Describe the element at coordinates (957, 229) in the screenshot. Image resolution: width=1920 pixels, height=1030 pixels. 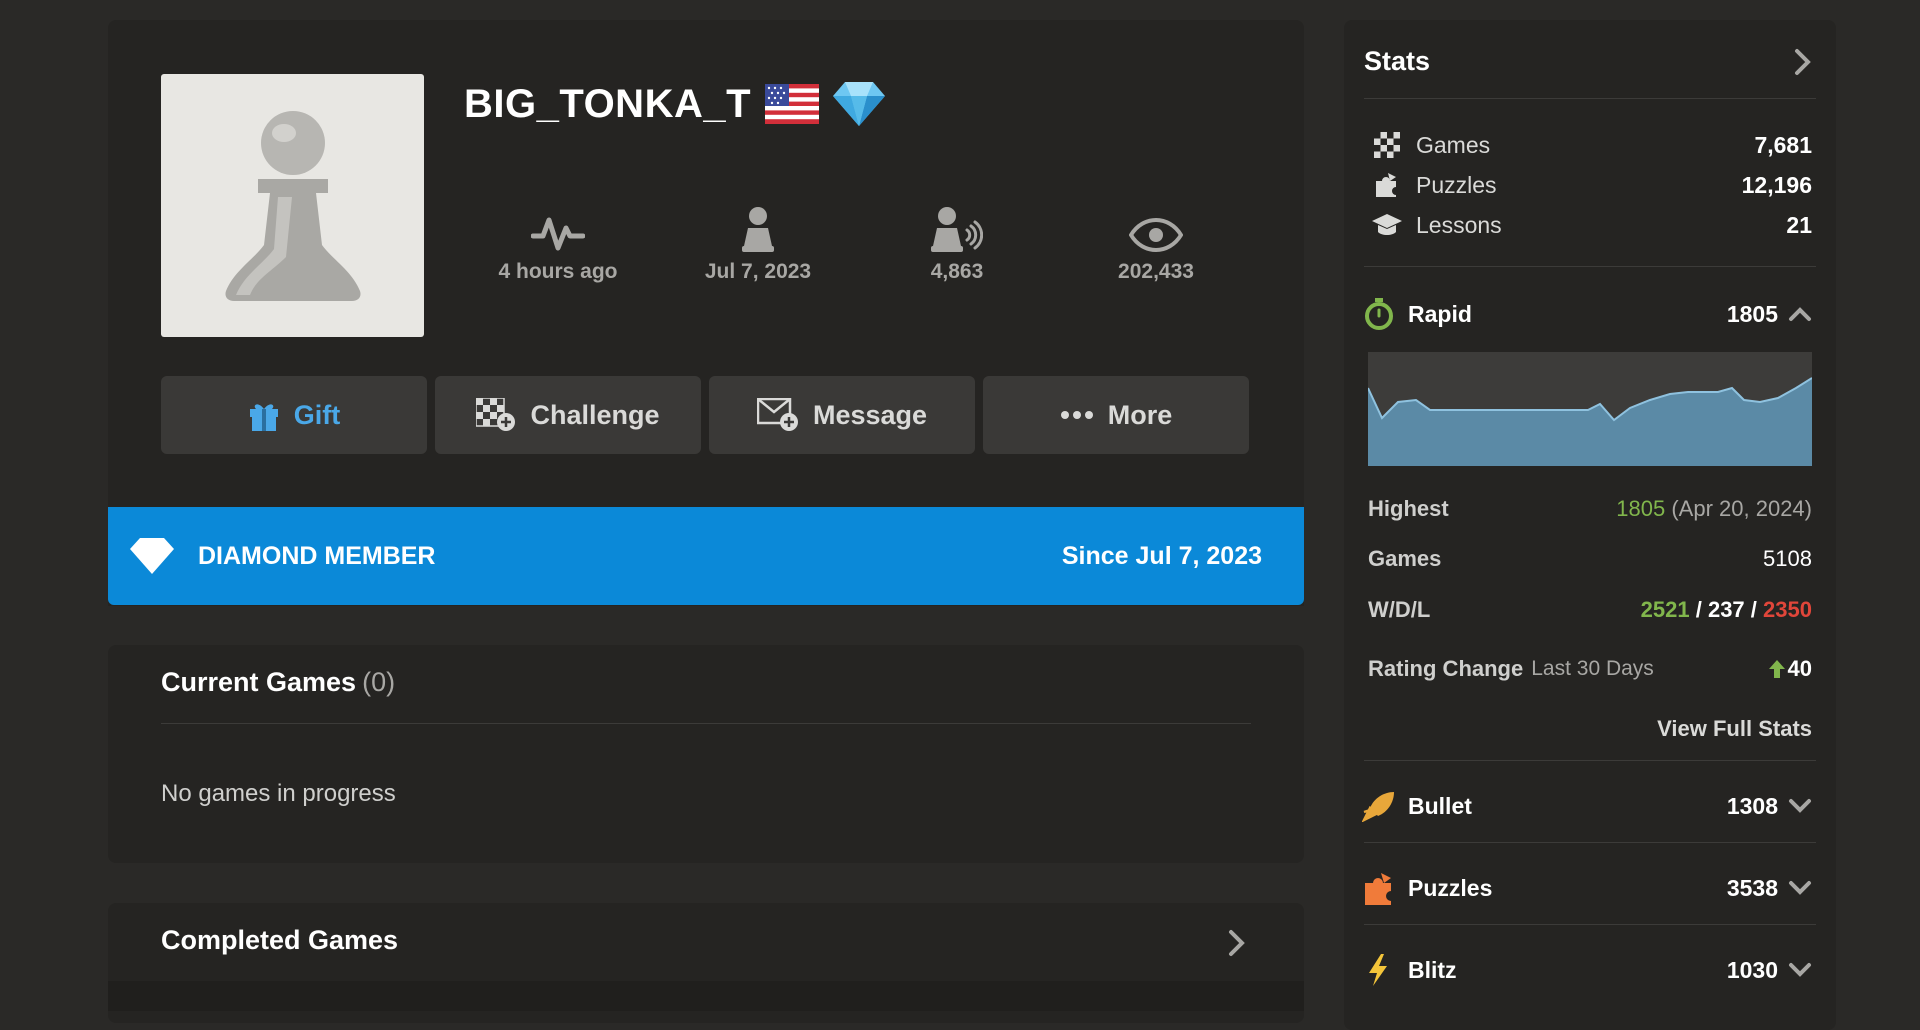
I see `followers-icon` at that location.